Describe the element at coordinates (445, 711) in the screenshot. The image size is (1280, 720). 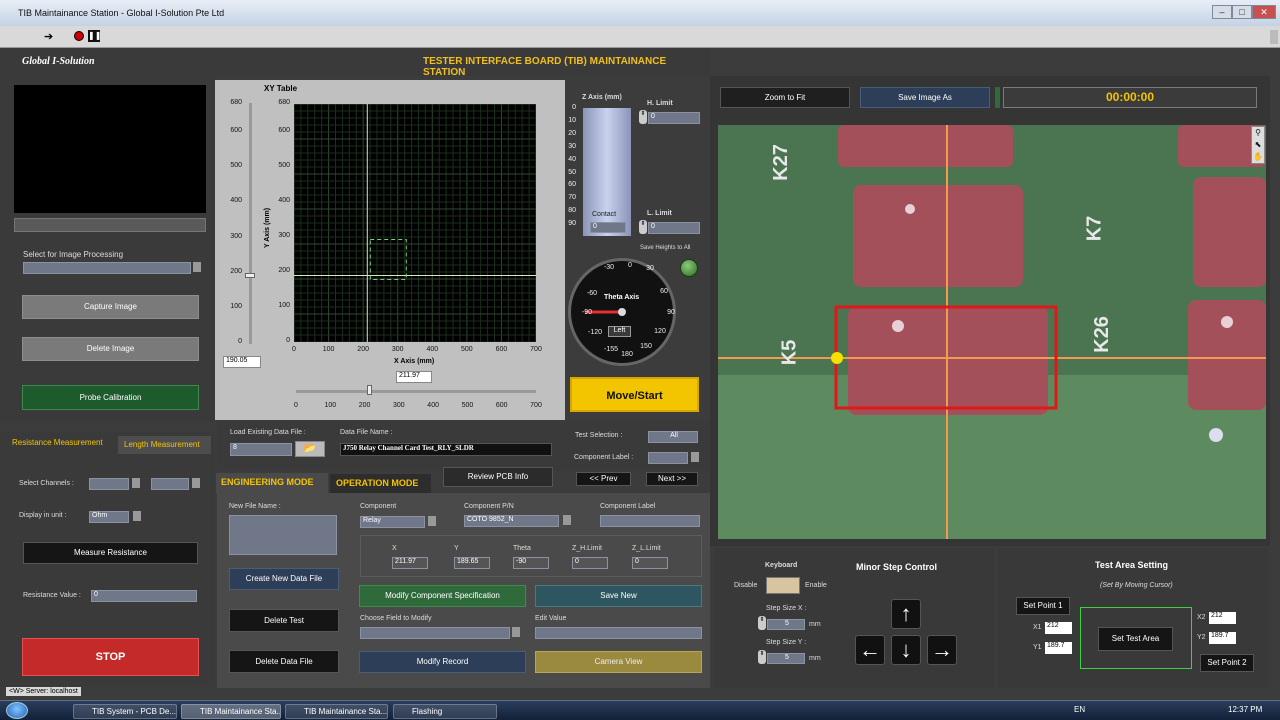
I see `taskbar-item-4: Flashing` at that location.